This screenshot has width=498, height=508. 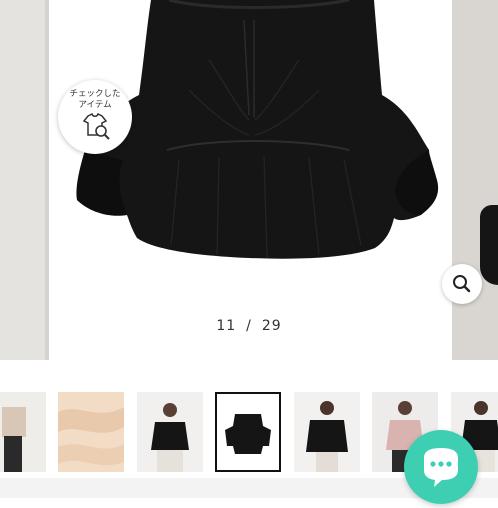 I want to click on thumbnail-model-black-pose, so click(x=327, y=432).